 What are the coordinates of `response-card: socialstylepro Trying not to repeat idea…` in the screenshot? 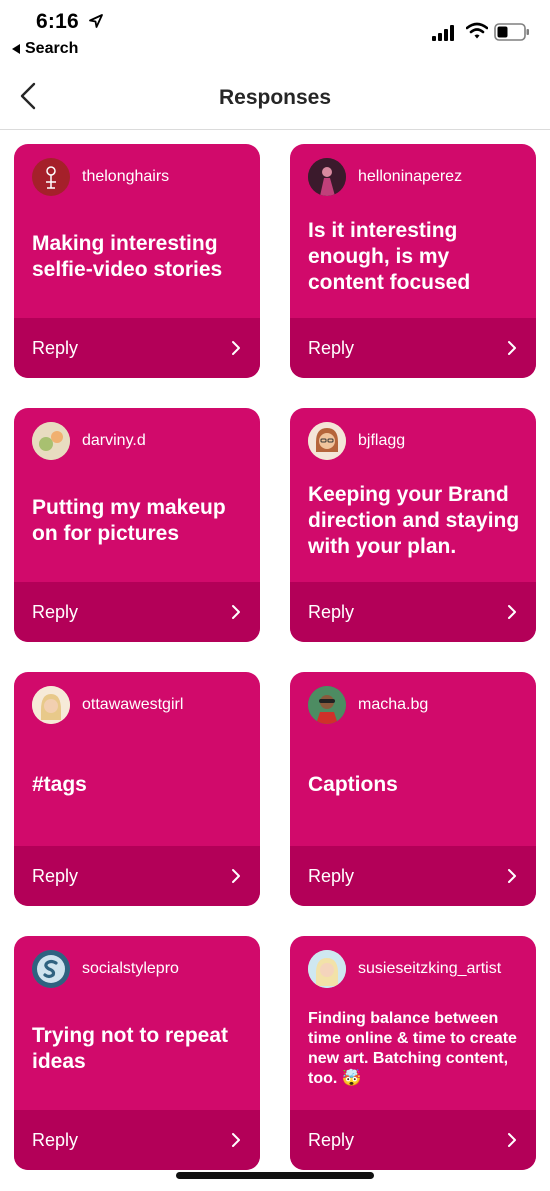 It's located at (137, 1053).